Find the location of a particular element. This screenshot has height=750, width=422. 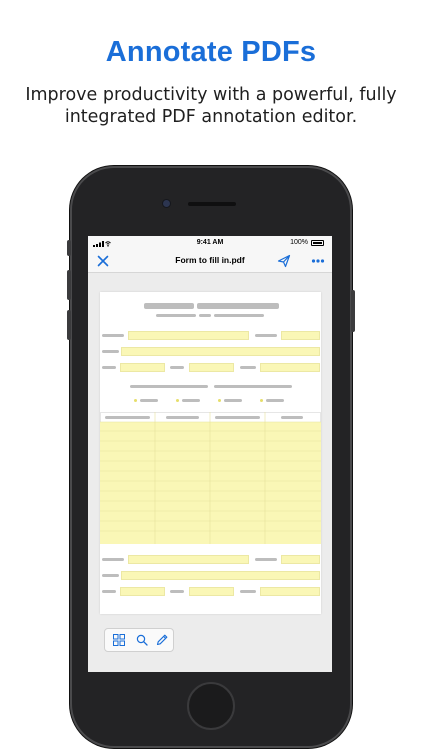

volume-down-button is located at coordinates (69, 325).